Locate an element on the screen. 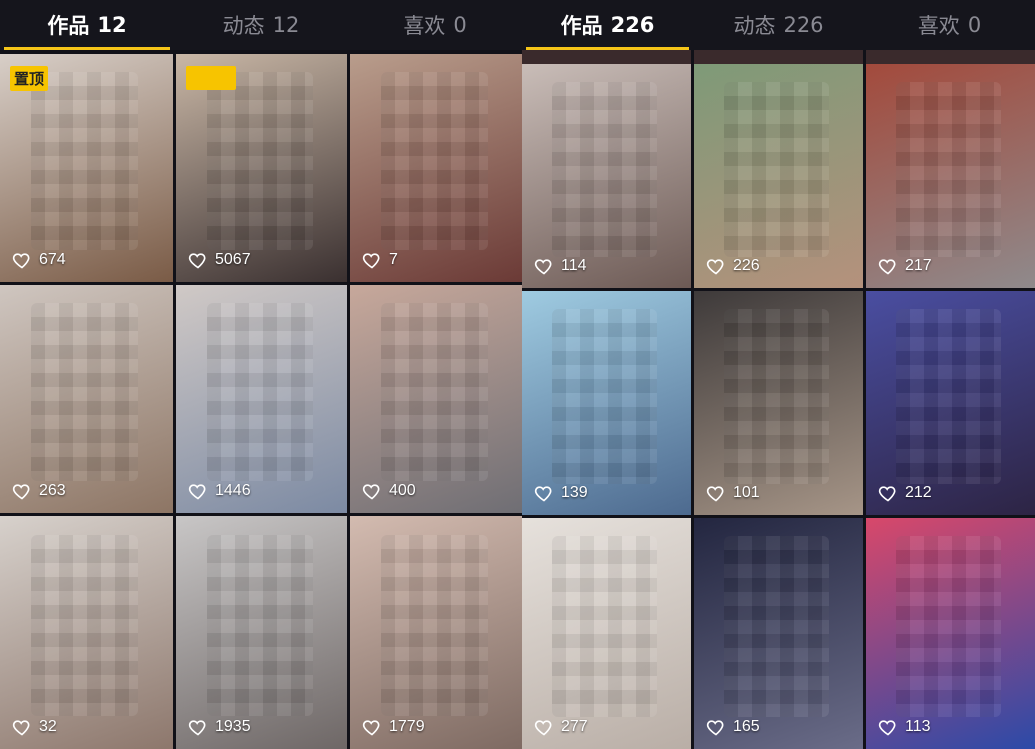 This screenshot has width=1035, height=749. video-thumbnail: 7 is located at coordinates (436, 168).